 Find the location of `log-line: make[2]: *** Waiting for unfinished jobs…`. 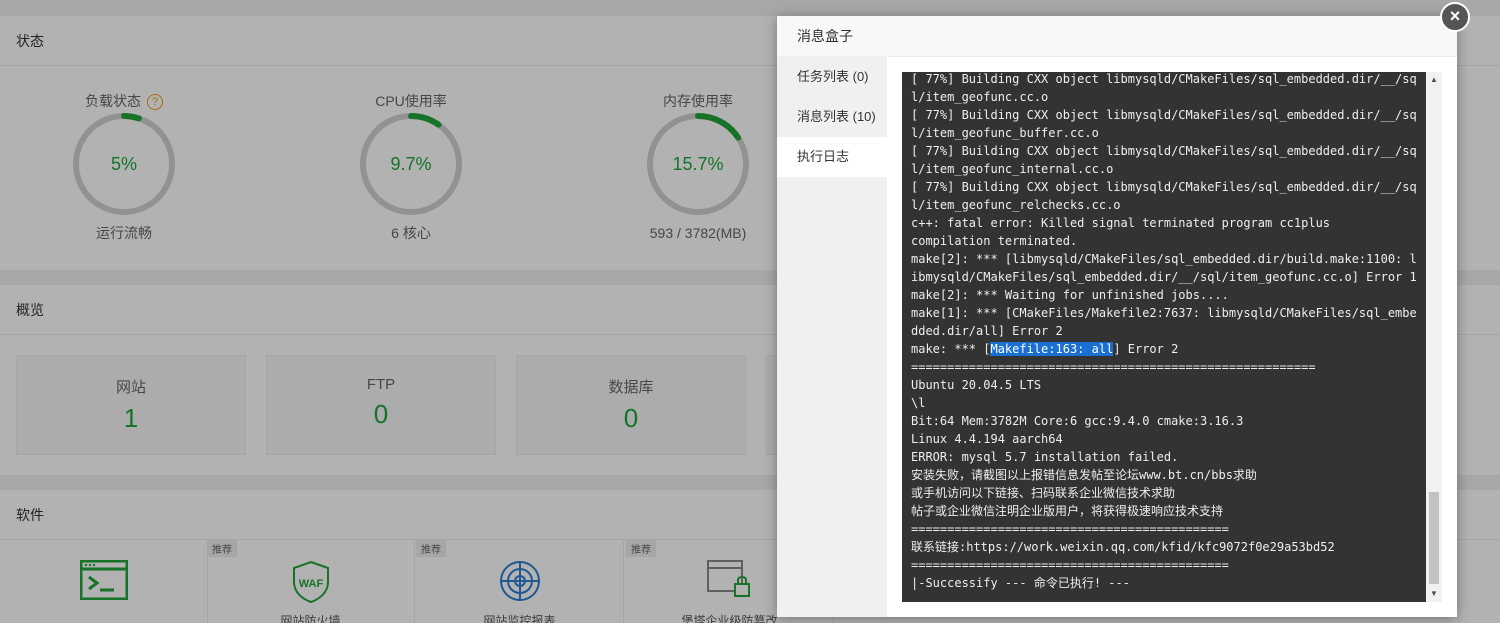

log-line: make[2]: *** Waiting for unfinished jobs… is located at coordinates (1070, 295).